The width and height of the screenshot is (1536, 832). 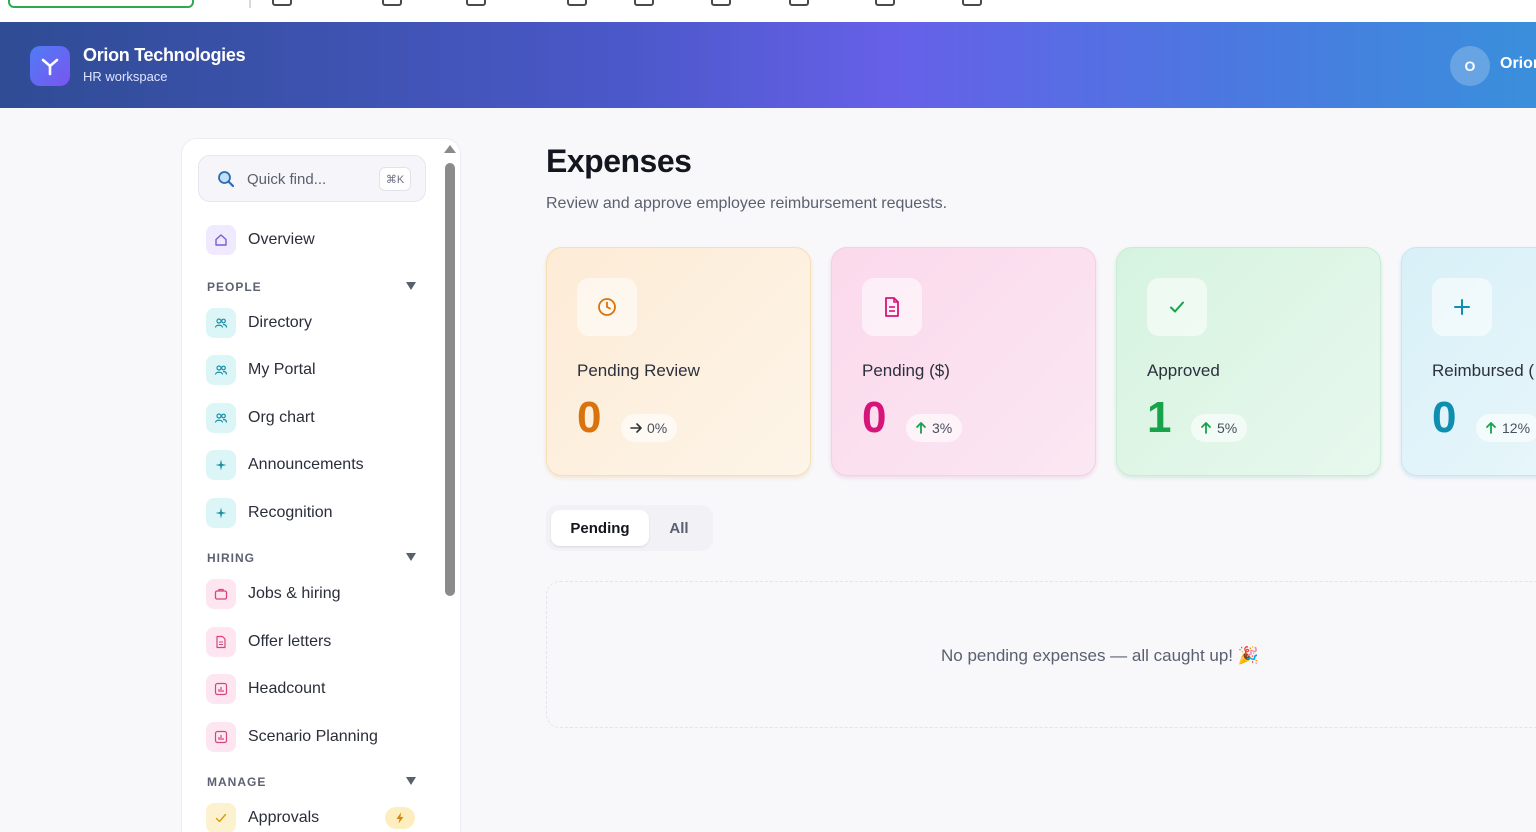 I want to click on stat-value: 1, so click(x=1159, y=417).